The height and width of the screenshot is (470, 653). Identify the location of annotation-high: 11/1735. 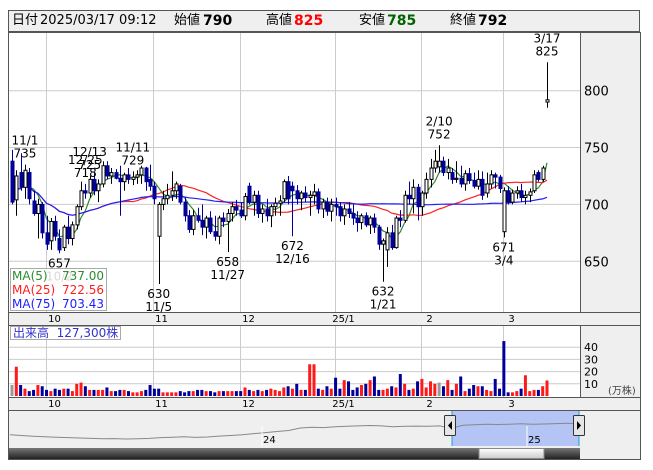
(24, 147).